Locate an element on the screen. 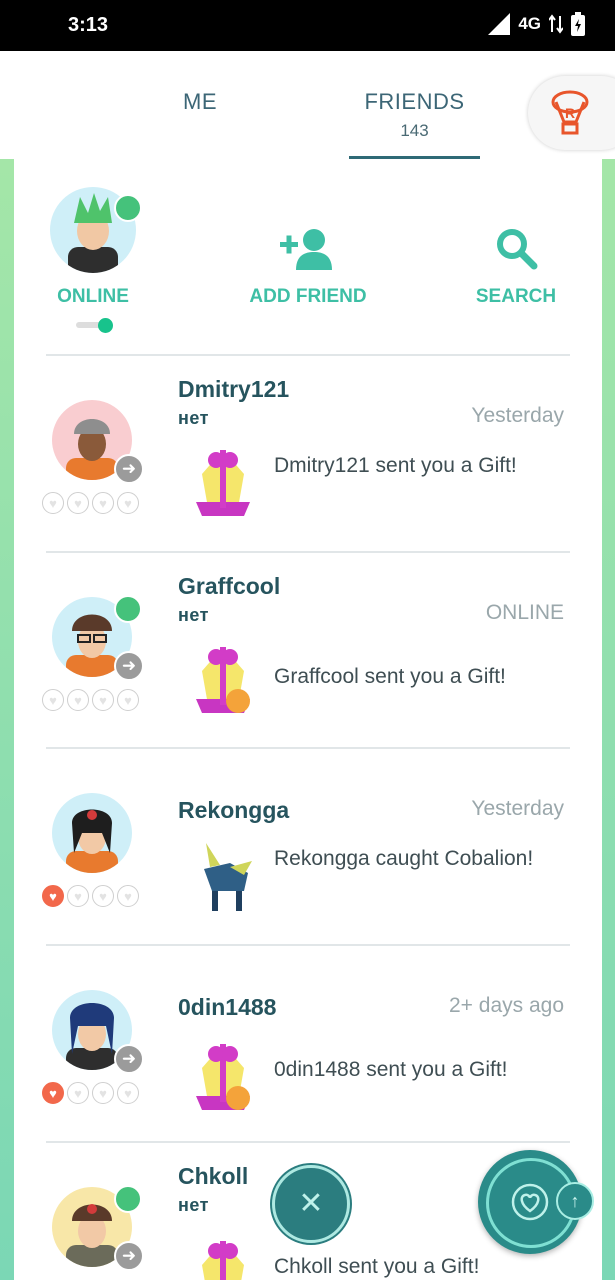 The height and width of the screenshot is (1280, 615). add-friend-icon is located at coordinates (306, 249).